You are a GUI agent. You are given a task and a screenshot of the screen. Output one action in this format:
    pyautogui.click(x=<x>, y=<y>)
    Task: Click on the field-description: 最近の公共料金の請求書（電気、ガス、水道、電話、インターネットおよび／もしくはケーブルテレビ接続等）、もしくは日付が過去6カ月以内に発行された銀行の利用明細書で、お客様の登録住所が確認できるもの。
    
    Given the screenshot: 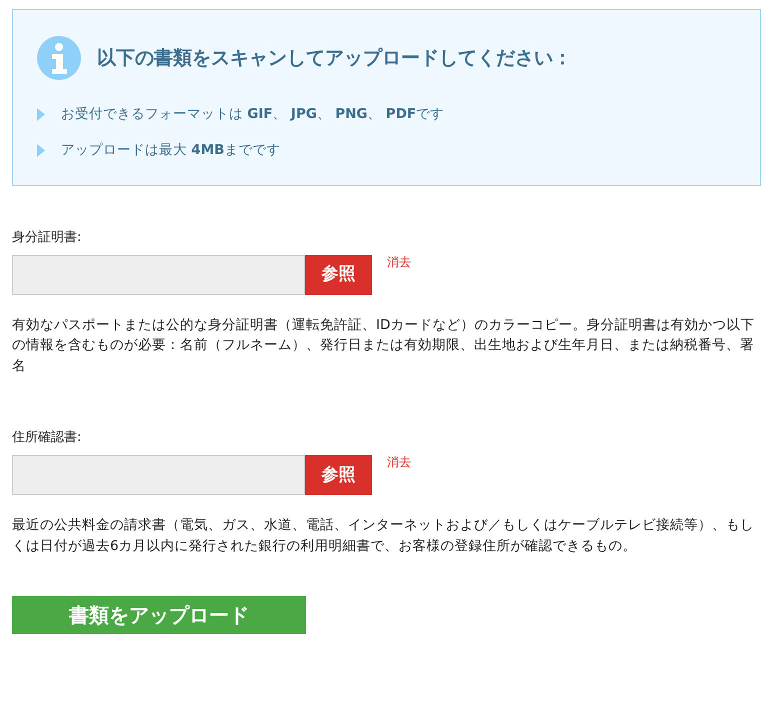 What is the action you would take?
    pyautogui.click(x=383, y=536)
    